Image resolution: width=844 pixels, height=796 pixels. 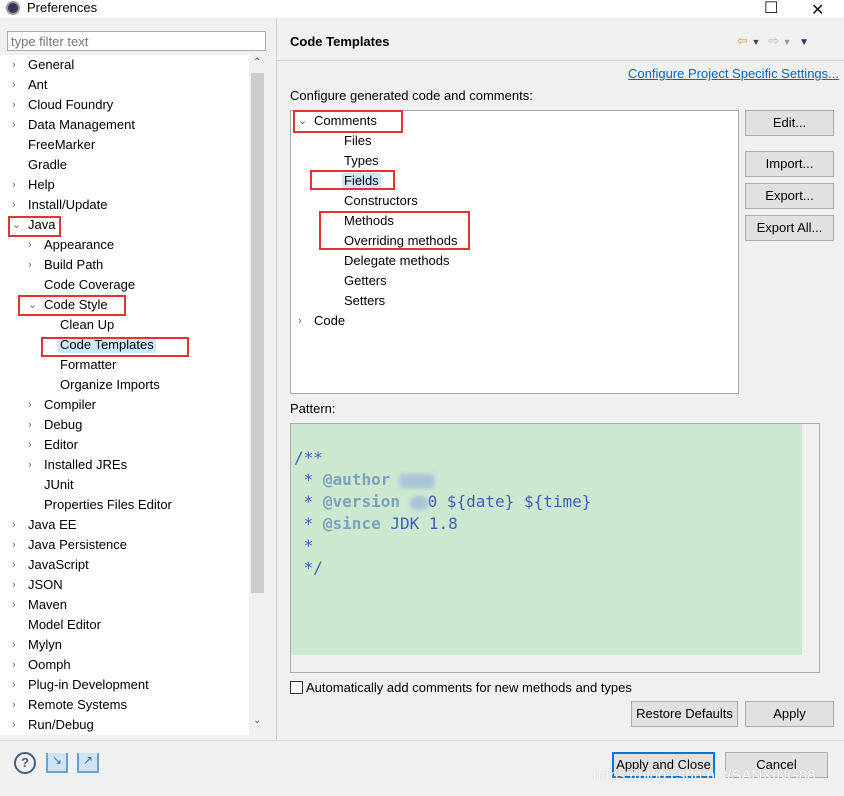 I want to click on tree-item: Formatter, so click(x=124, y=365).